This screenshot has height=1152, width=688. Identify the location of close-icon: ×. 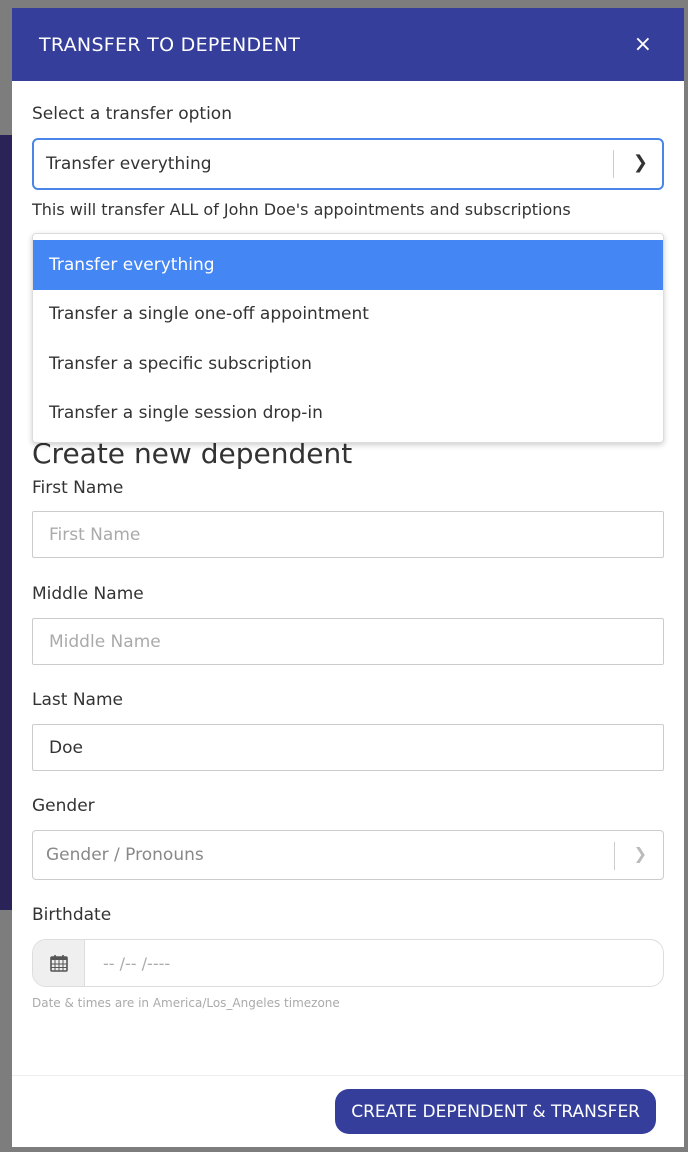
(643, 44).